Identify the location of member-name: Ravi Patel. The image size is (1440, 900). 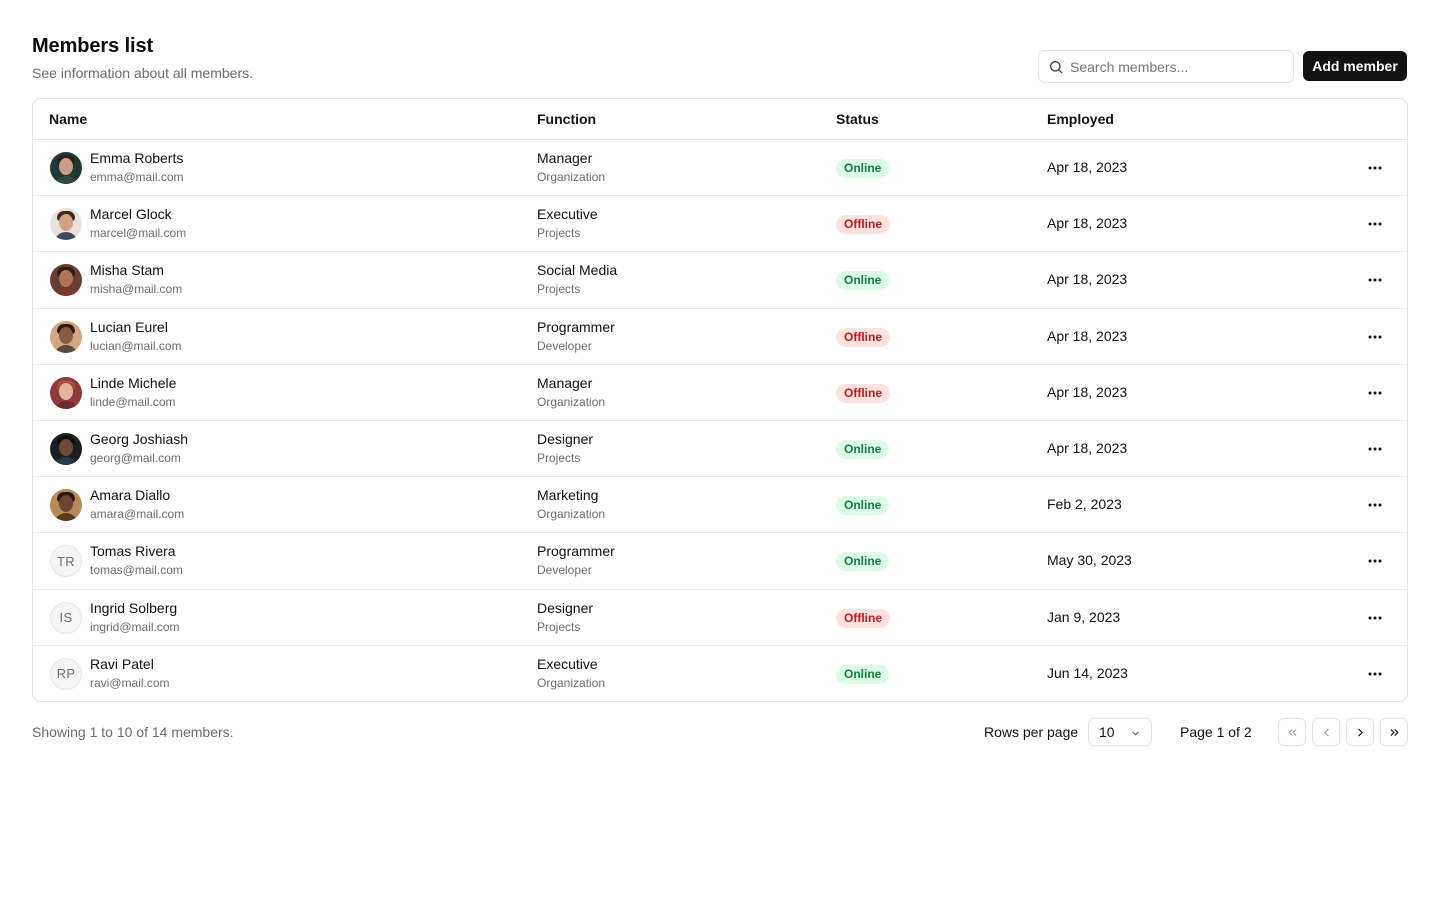
(122, 663).